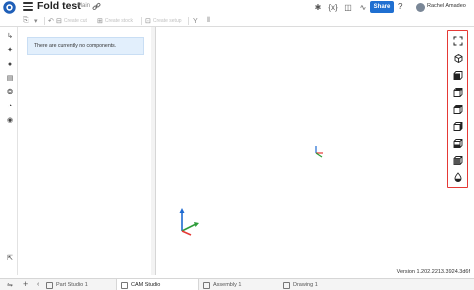 The height and width of the screenshot is (290, 474). What do you see at coordinates (167, 21) in the screenshot?
I see `create-setup-label: Create setup` at bounding box center [167, 21].